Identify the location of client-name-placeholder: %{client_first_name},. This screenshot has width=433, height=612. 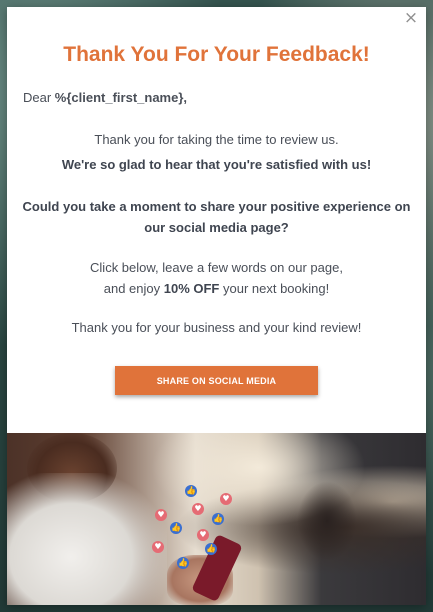
(121, 97).